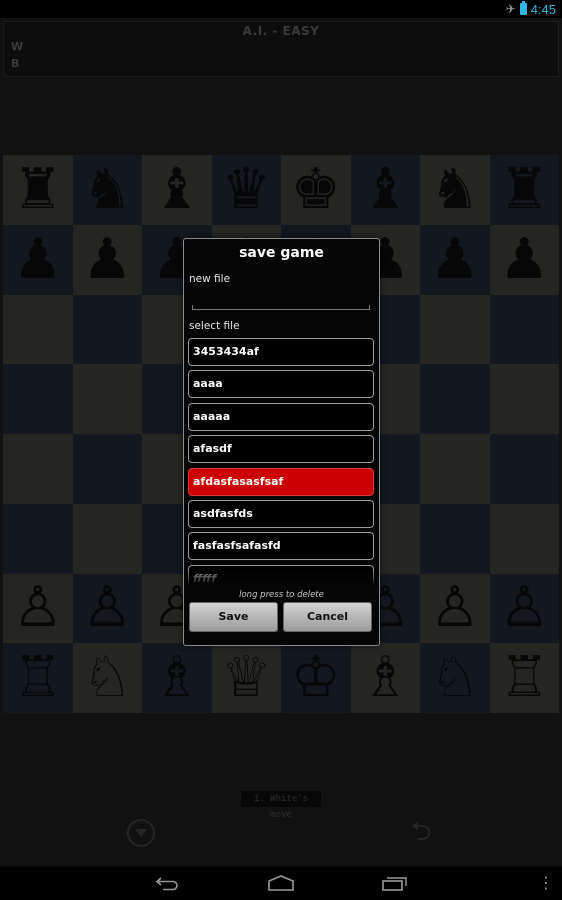 This screenshot has height=900, width=562. I want to click on undo-icon: ⮌, so click(421, 832).